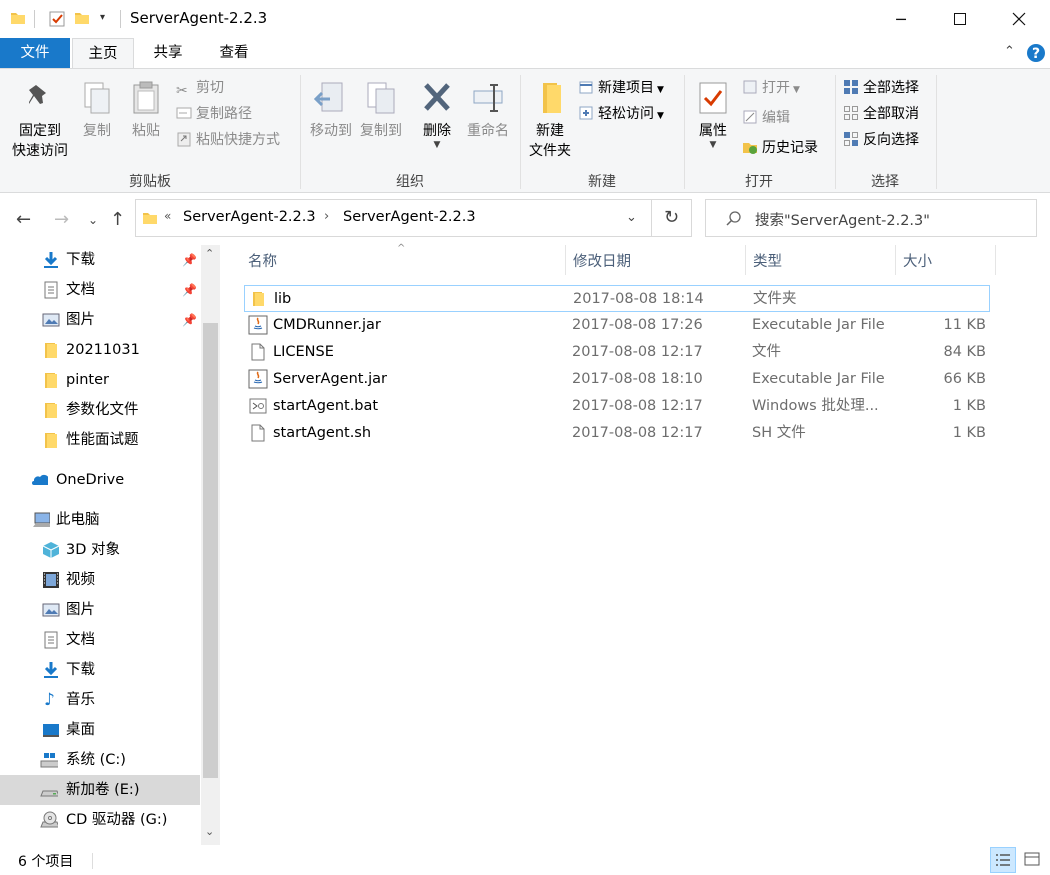 Image resolution: width=1050 pixels, height=875 pixels. What do you see at coordinates (766, 118) in the screenshot?
I see `edit-button: 编辑` at bounding box center [766, 118].